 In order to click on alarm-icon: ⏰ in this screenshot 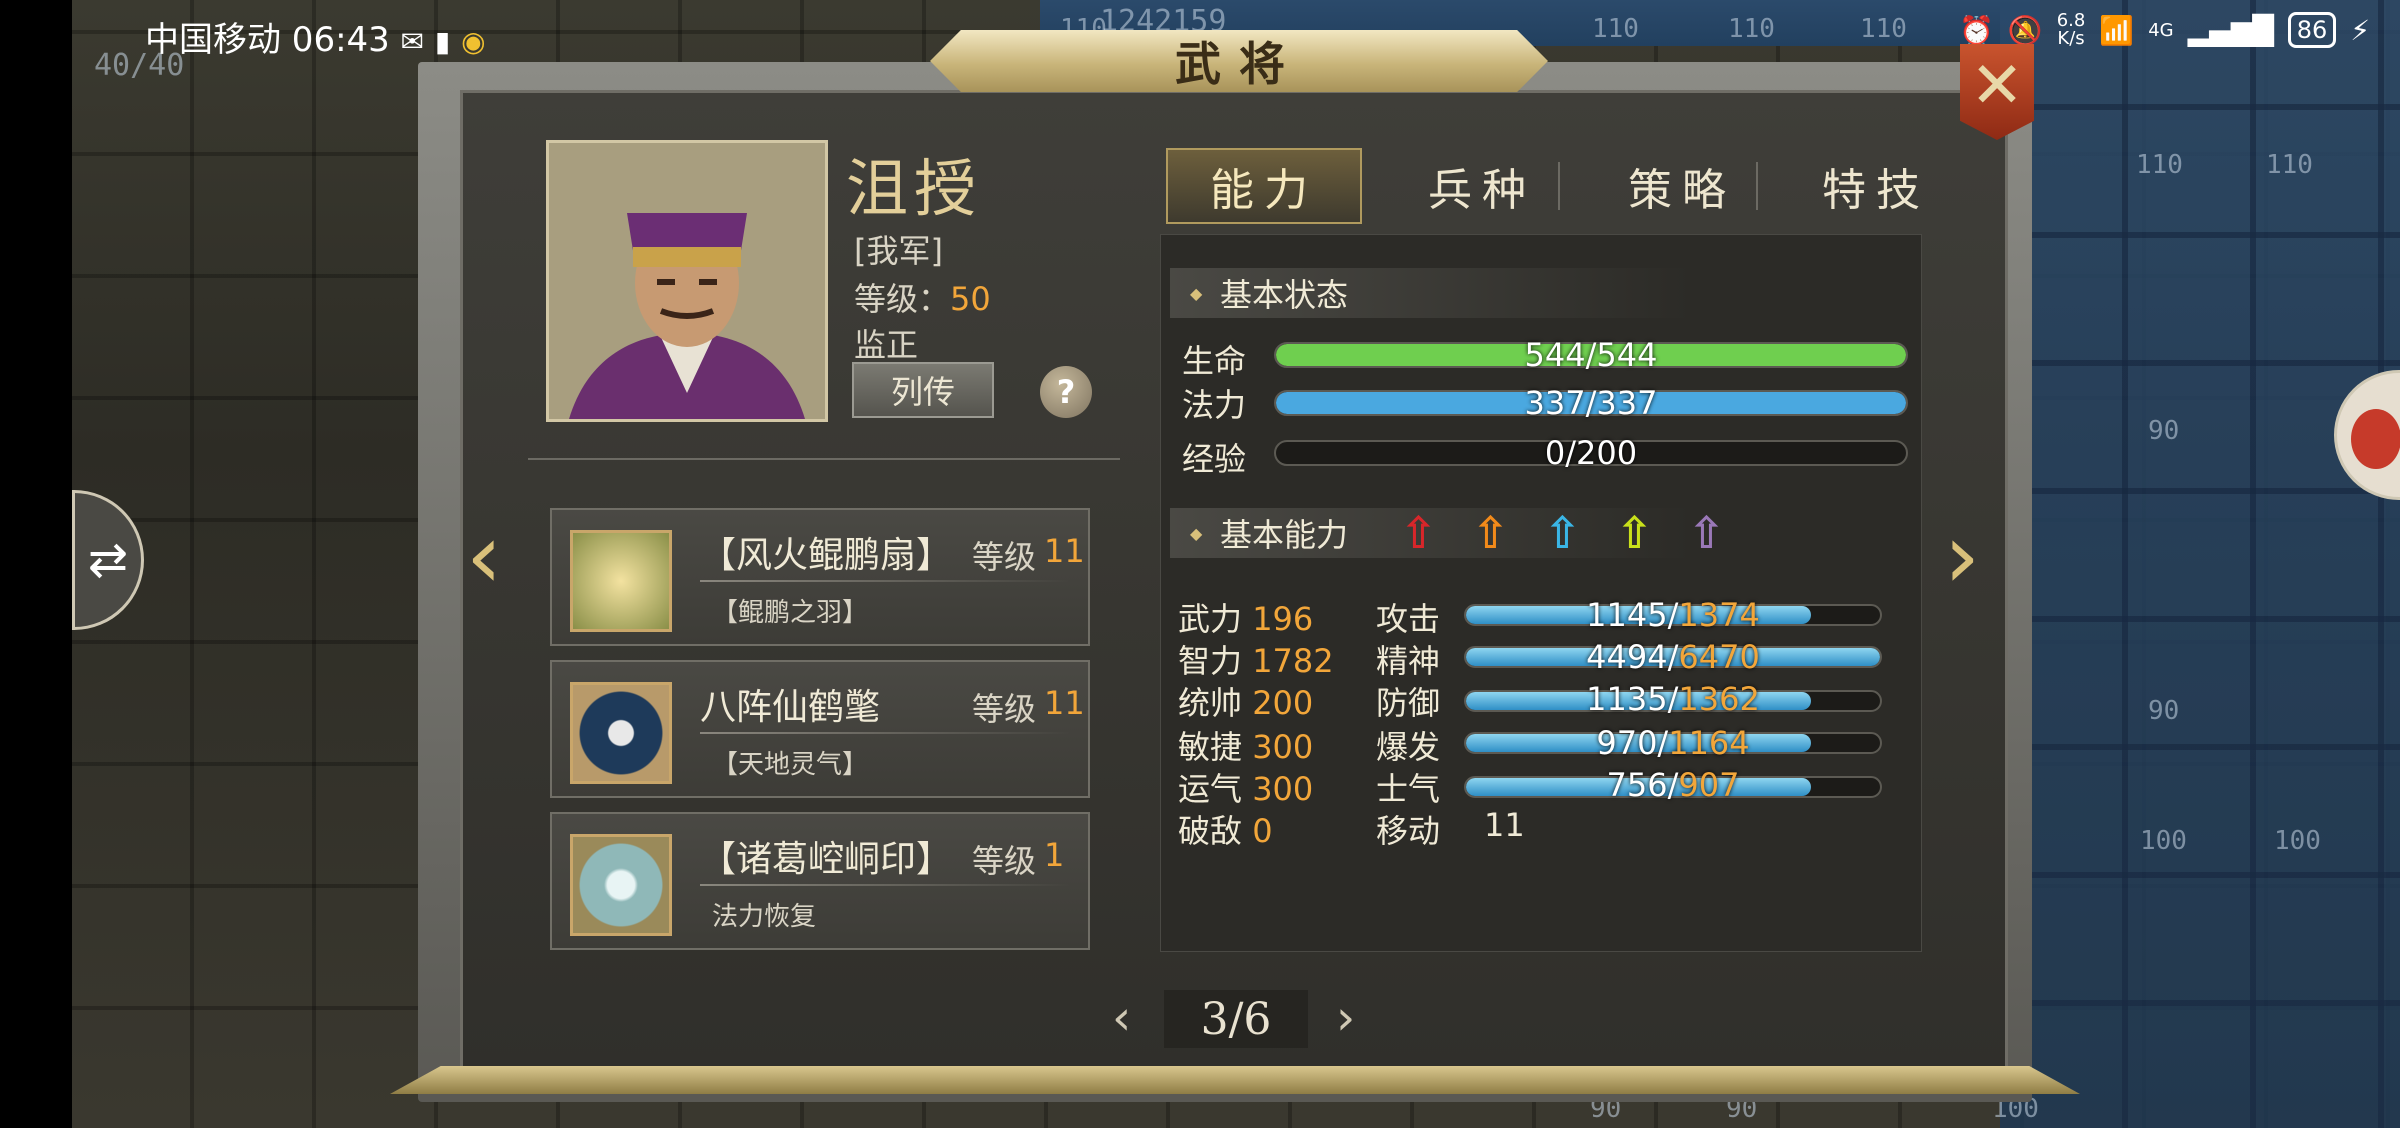, I will do `click(1976, 30)`.